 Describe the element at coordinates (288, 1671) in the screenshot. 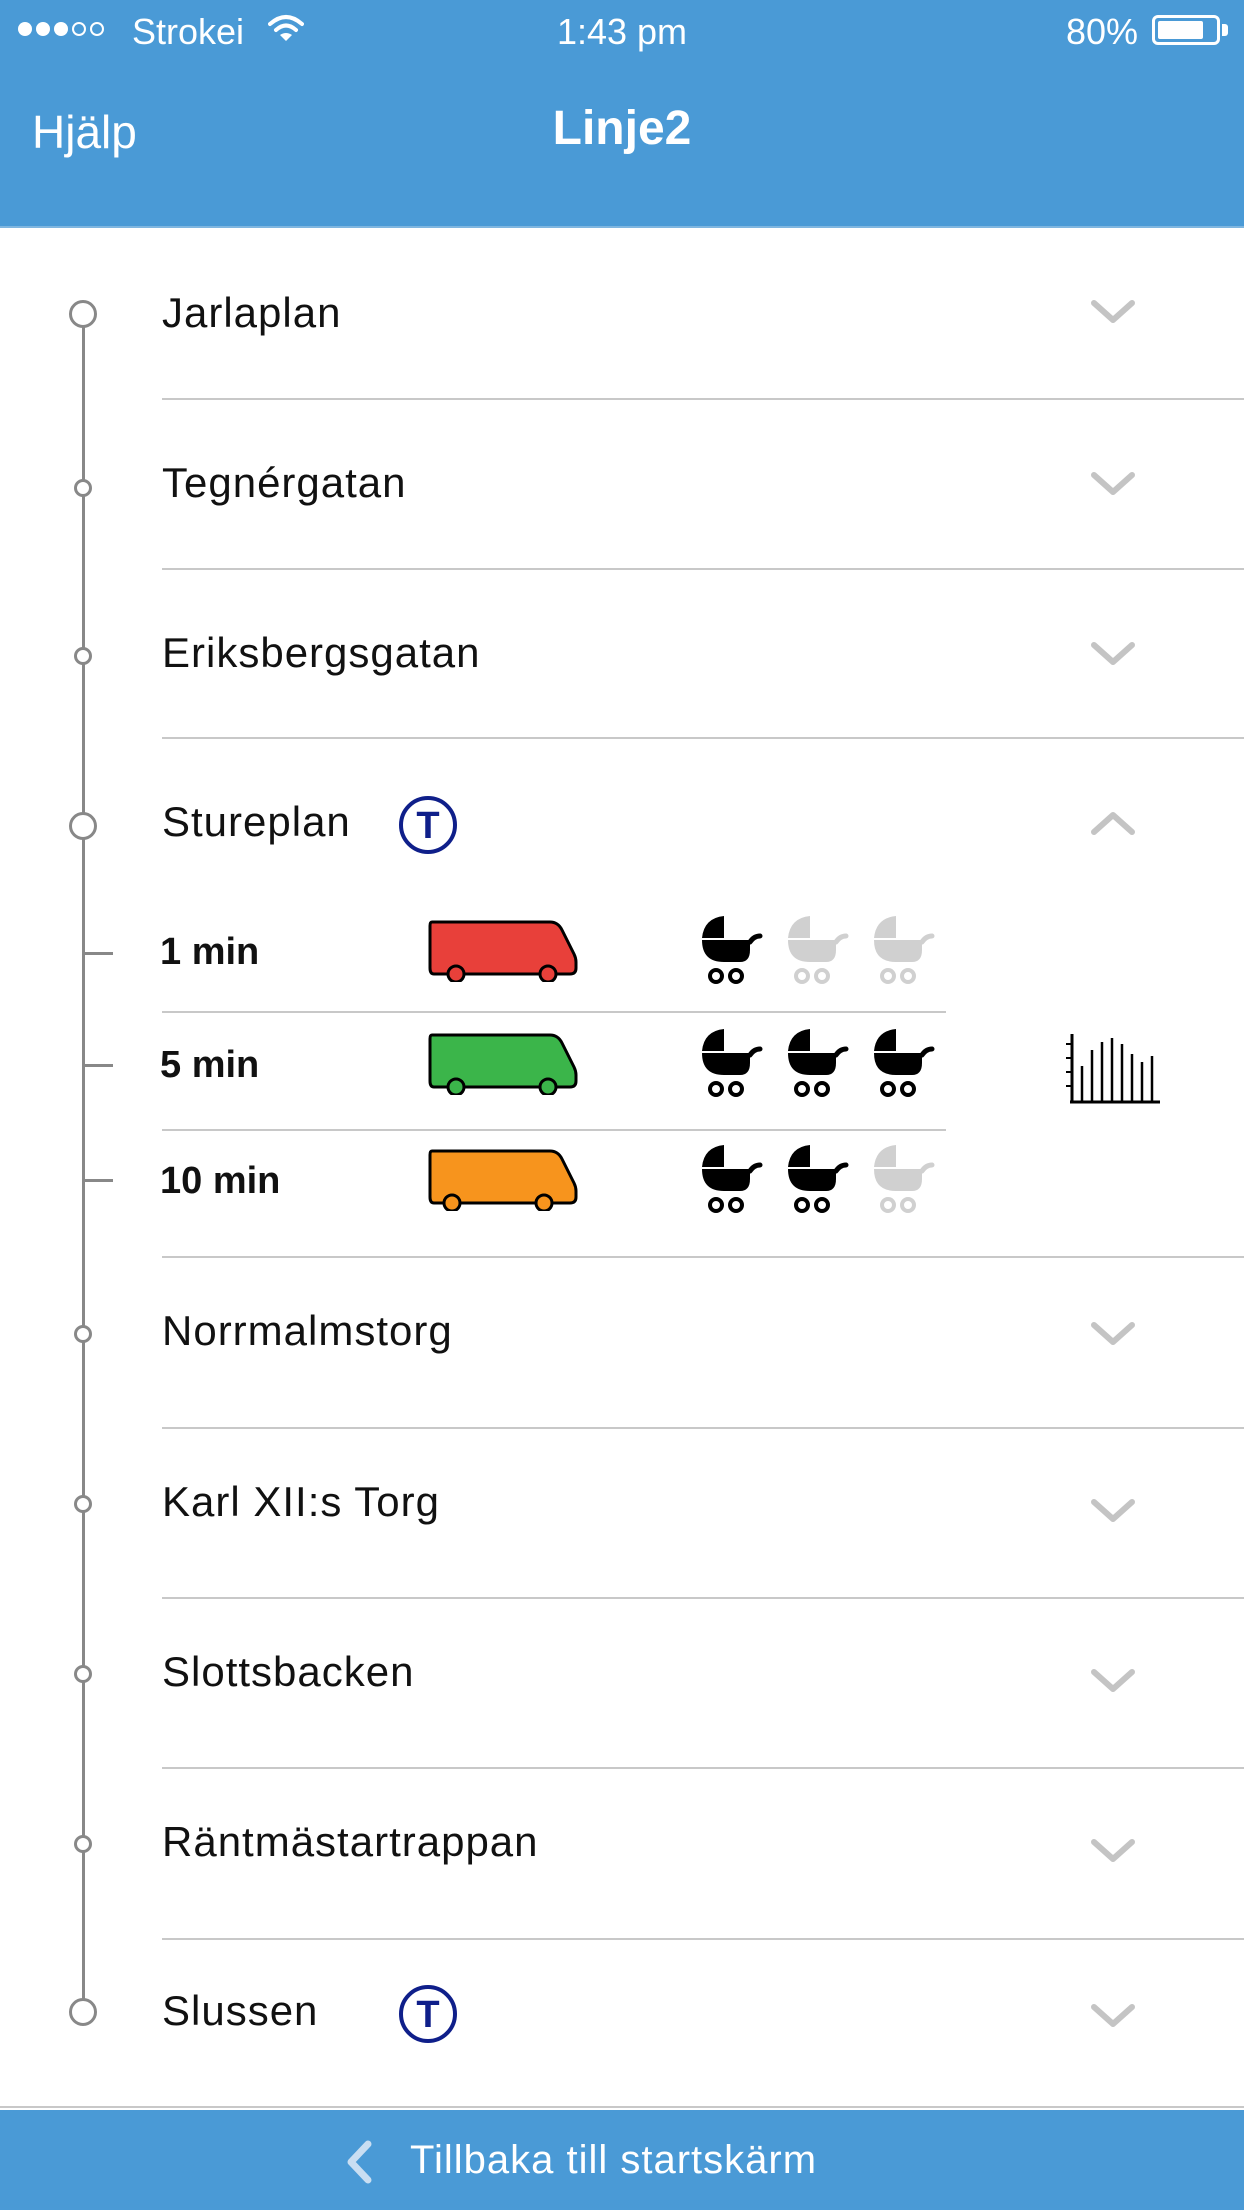

I see `stop-name: Slottsbacken` at that location.